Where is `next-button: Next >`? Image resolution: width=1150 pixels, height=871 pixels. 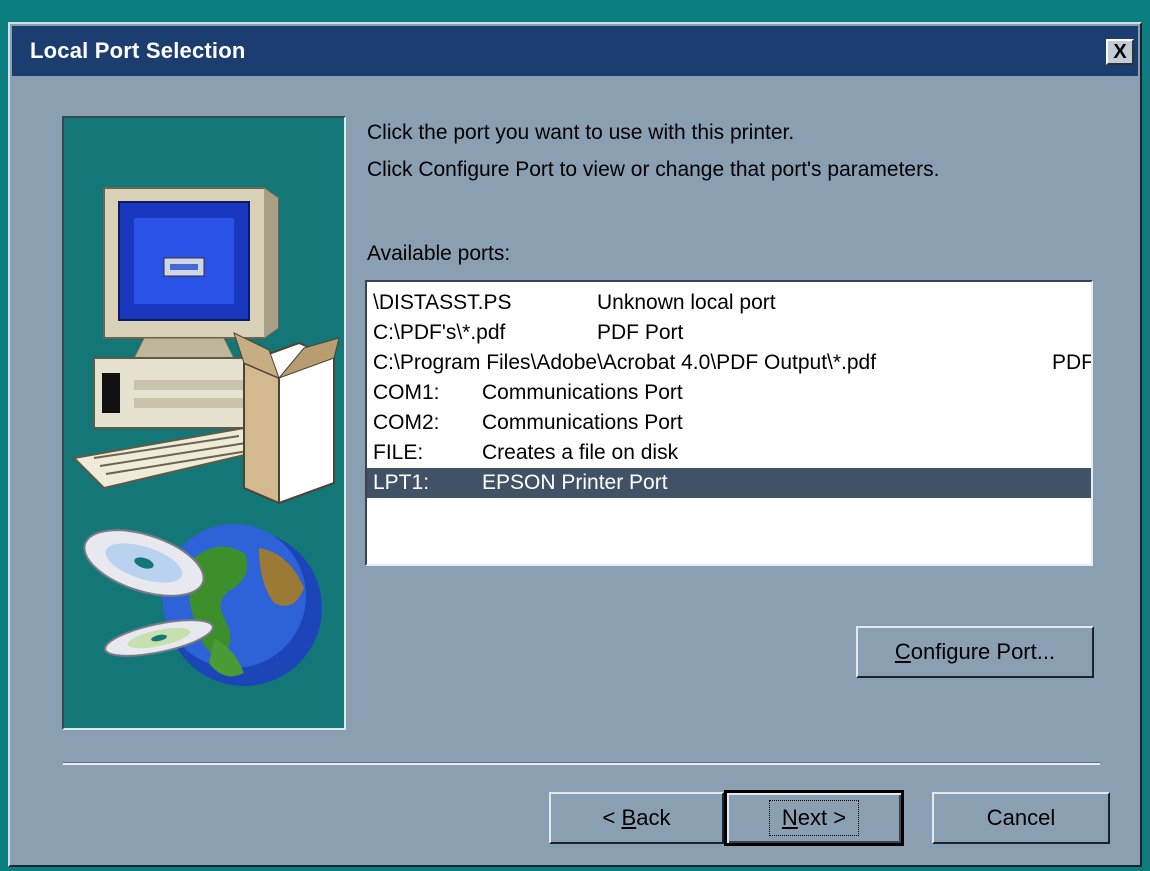
next-button: Next > is located at coordinates (814, 818).